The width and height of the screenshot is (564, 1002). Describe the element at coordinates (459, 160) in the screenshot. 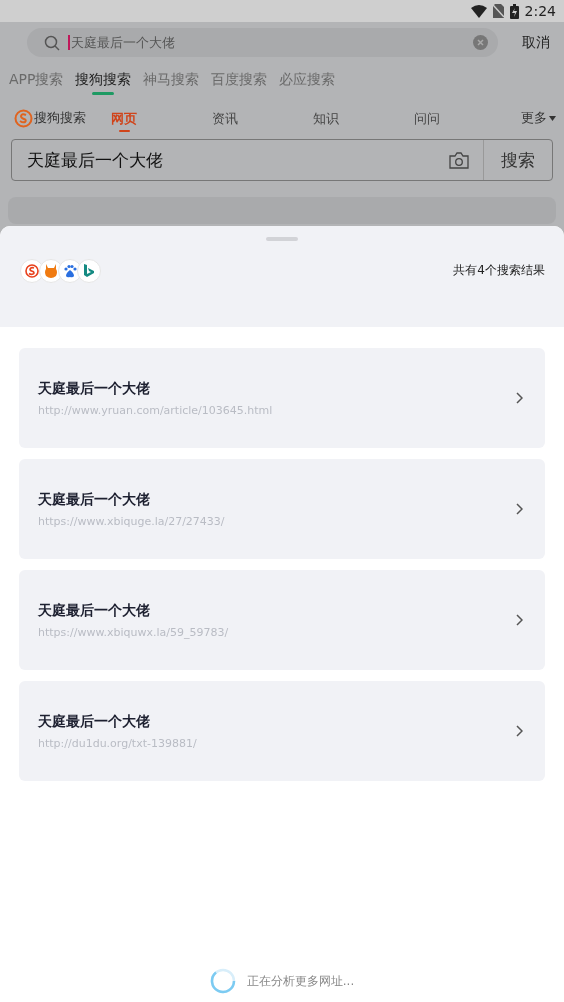

I see `camera-icon` at that location.